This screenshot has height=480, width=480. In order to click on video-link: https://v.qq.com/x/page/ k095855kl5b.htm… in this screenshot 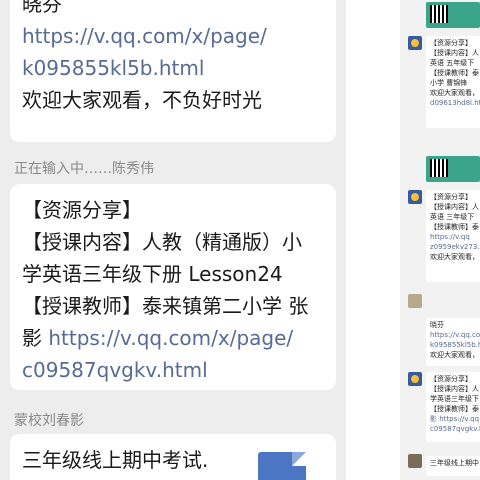, I will do `click(173, 52)`.